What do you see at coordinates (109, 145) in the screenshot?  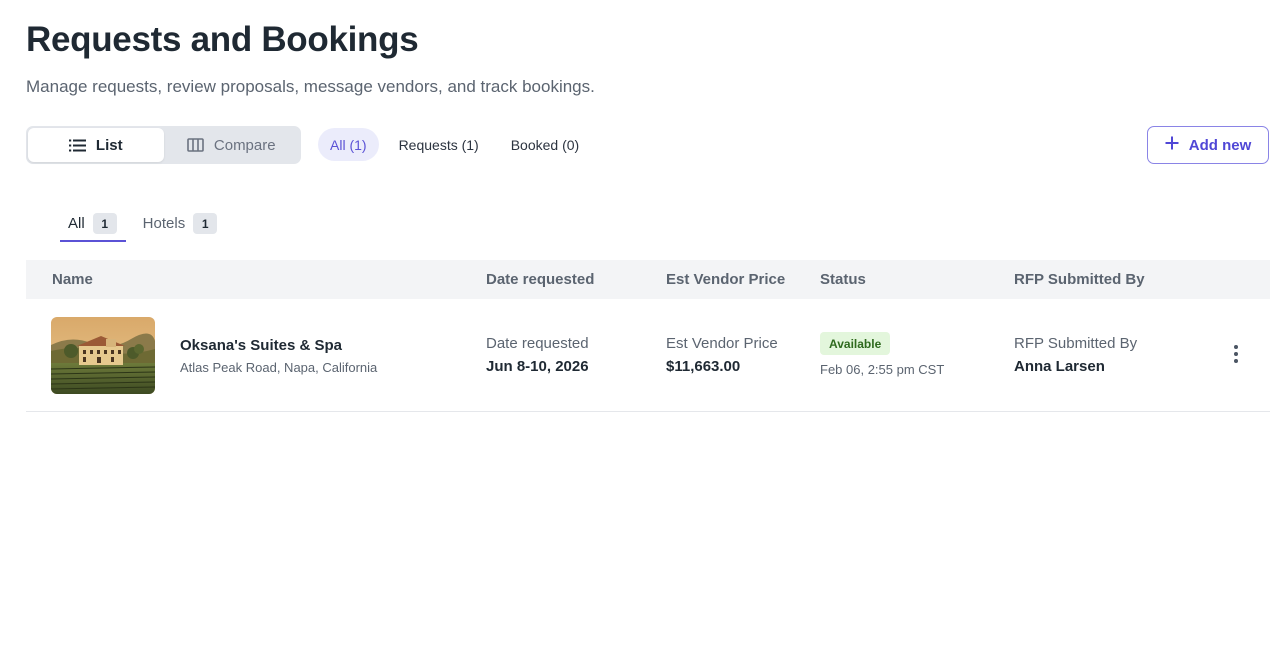 I see `list-view-label: List` at bounding box center [109, 145].